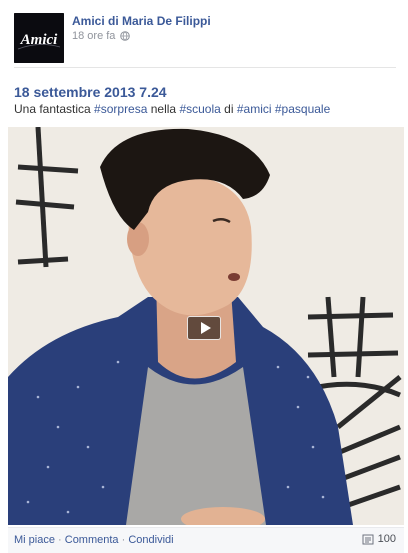 This screenshot has width=408, height=553. I want to click on share-count: 100, so click(379, 539).